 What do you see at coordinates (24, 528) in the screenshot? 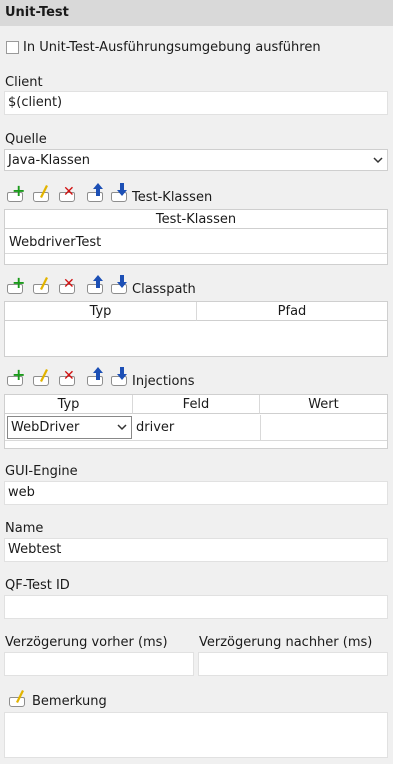
I see `name-label: Name` at bounding box center [24, 528].